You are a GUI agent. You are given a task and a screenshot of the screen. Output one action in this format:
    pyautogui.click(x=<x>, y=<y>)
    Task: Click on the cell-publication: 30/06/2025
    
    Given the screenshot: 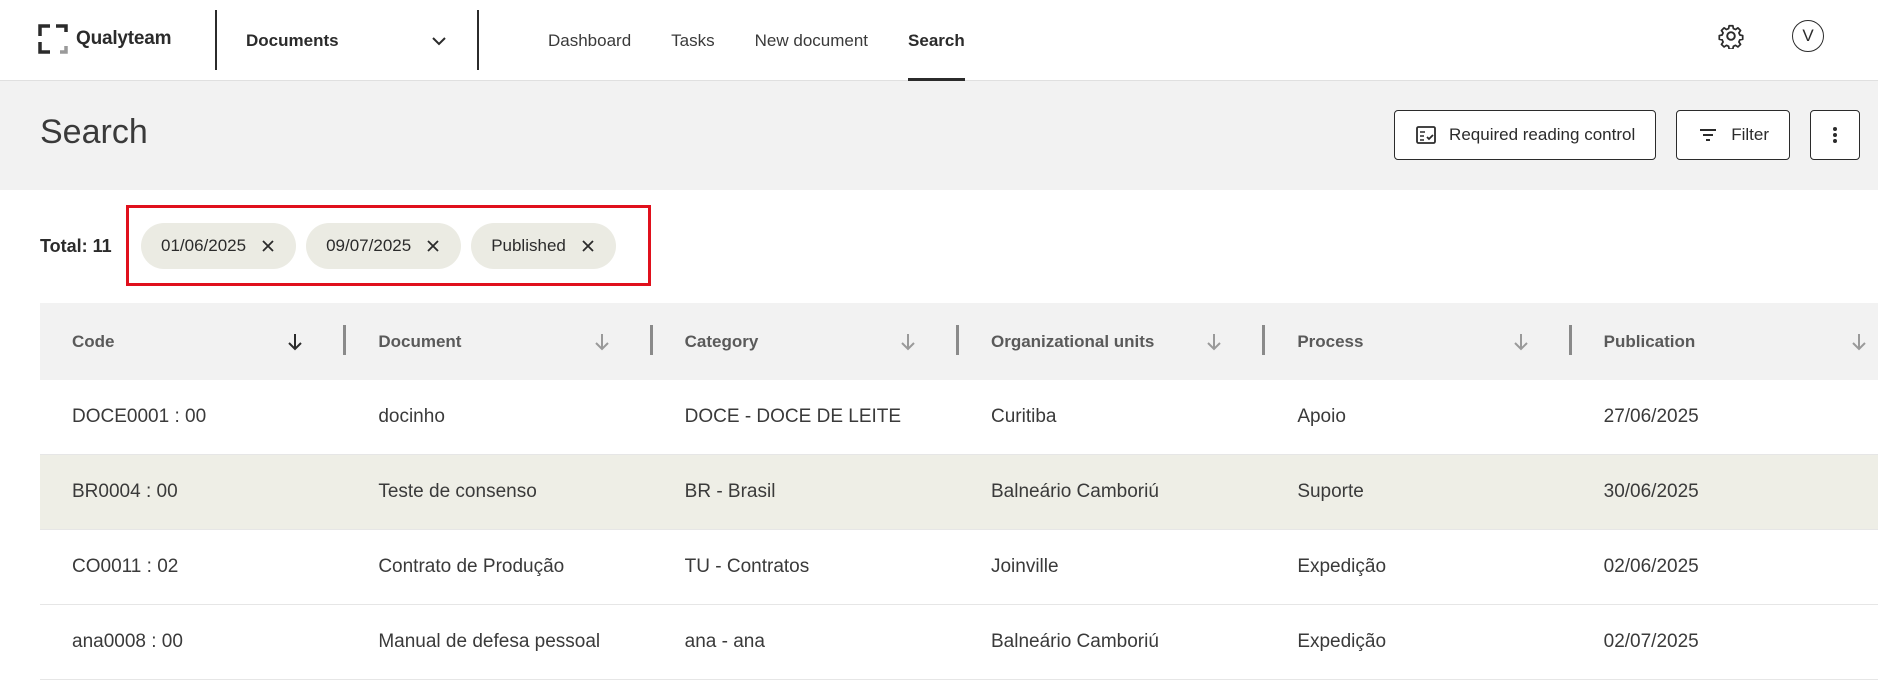 What is the action you would take?
    pyautogui.click(x=1651, y=491)
    